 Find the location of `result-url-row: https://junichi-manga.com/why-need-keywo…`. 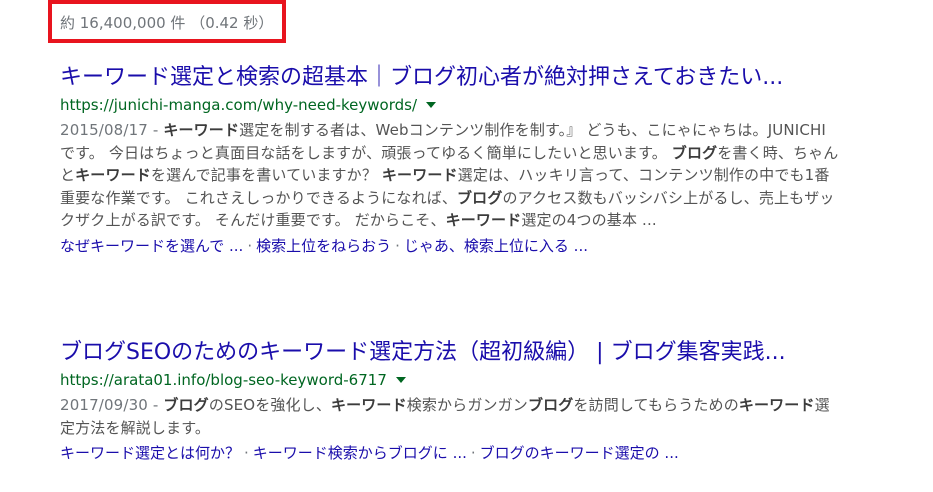

result-url-row: https://junichi-manga.com/why-need-keywo… is located at coordinates (460, 105).